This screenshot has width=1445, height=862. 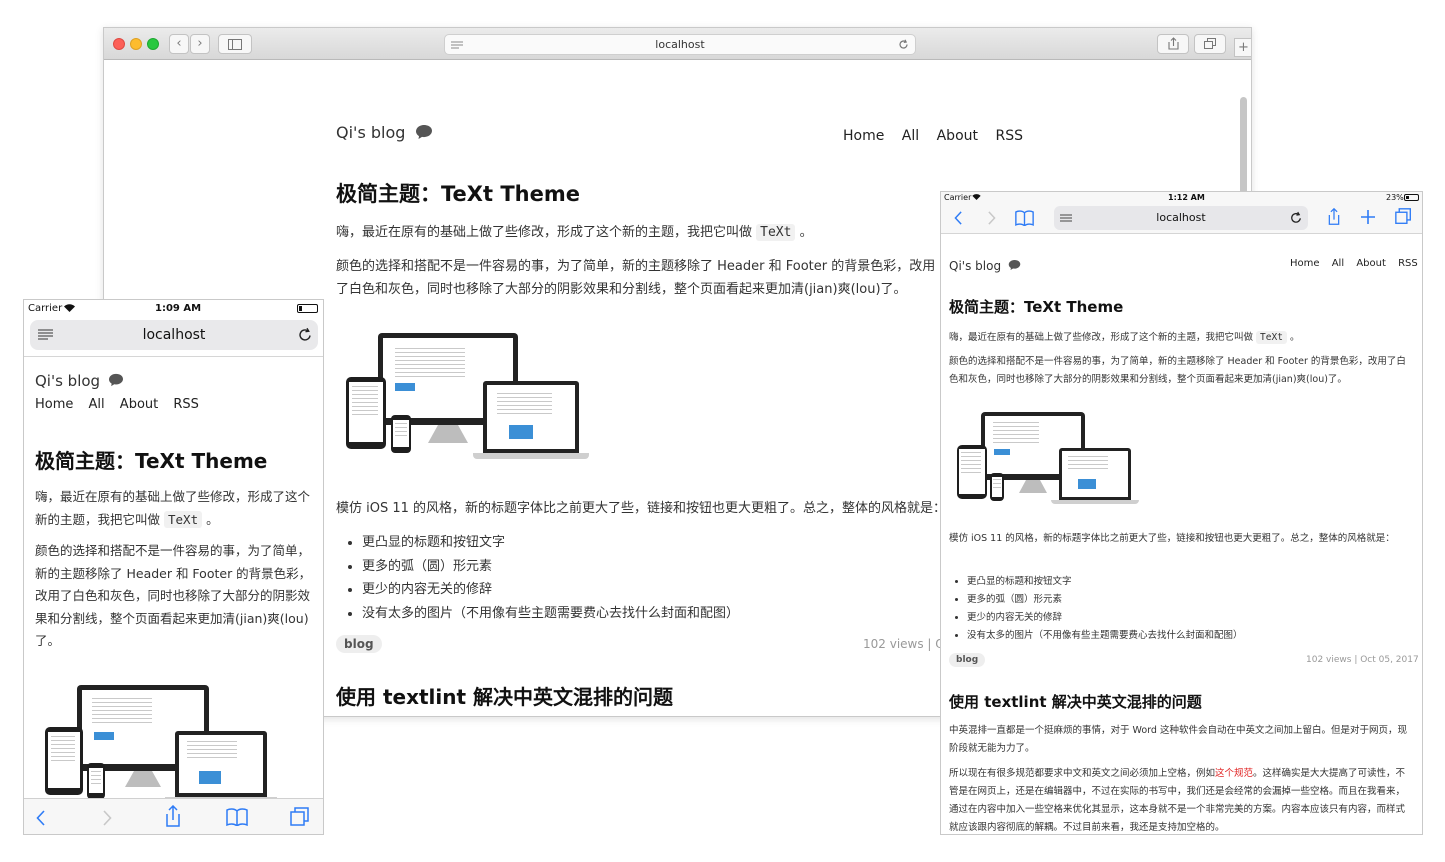 I want to click on tabs-button, so click(x=1210, y=44).